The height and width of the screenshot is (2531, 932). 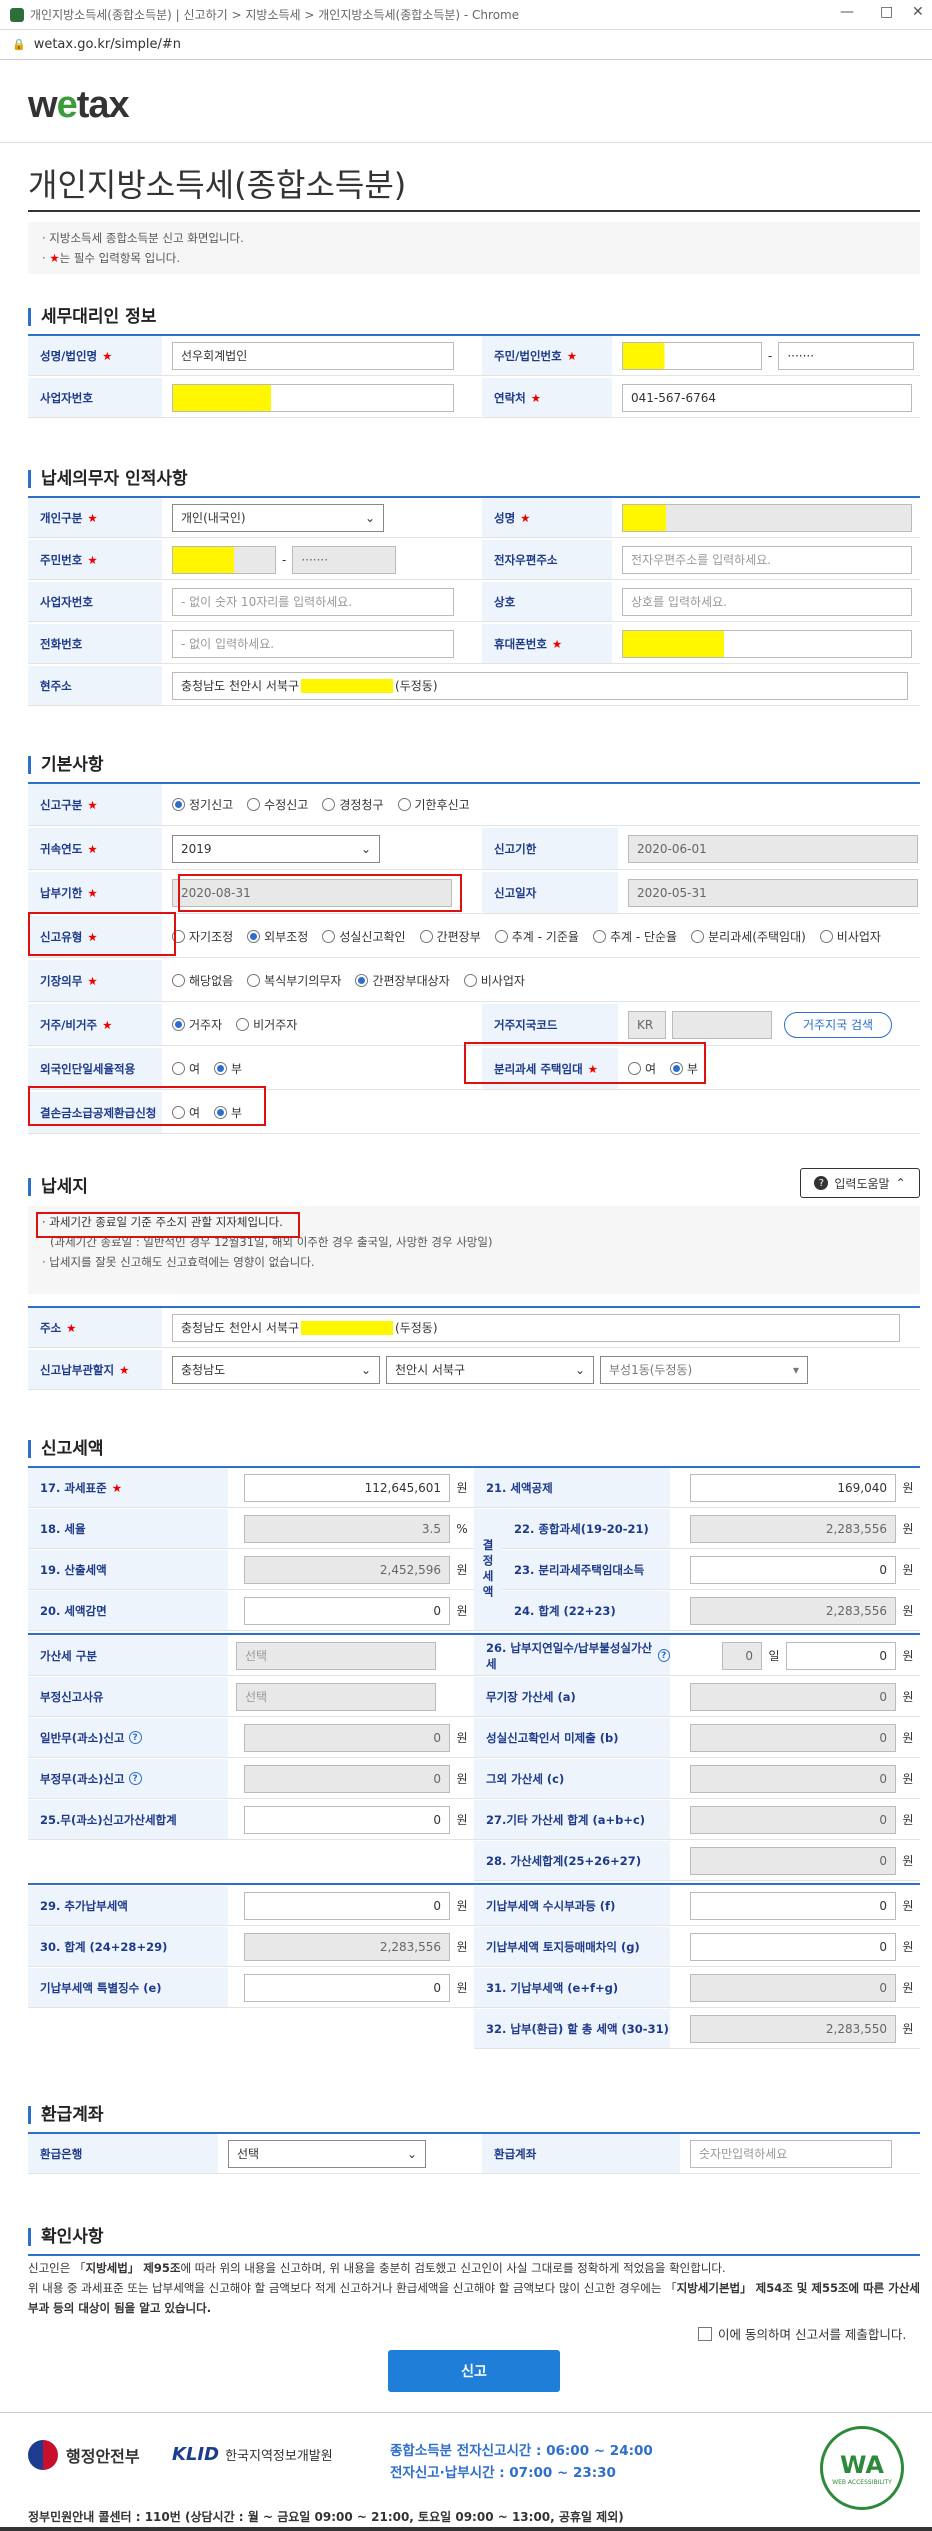 I want to click on taxpayer-tel-input: - 없이 입력하세요., so click(x=313, y=643).